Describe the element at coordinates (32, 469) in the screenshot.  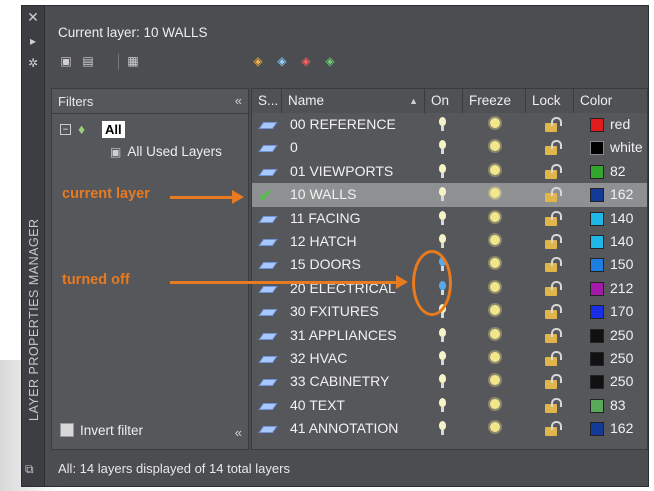
I see `layer-states-icon: ⧉` at that location.